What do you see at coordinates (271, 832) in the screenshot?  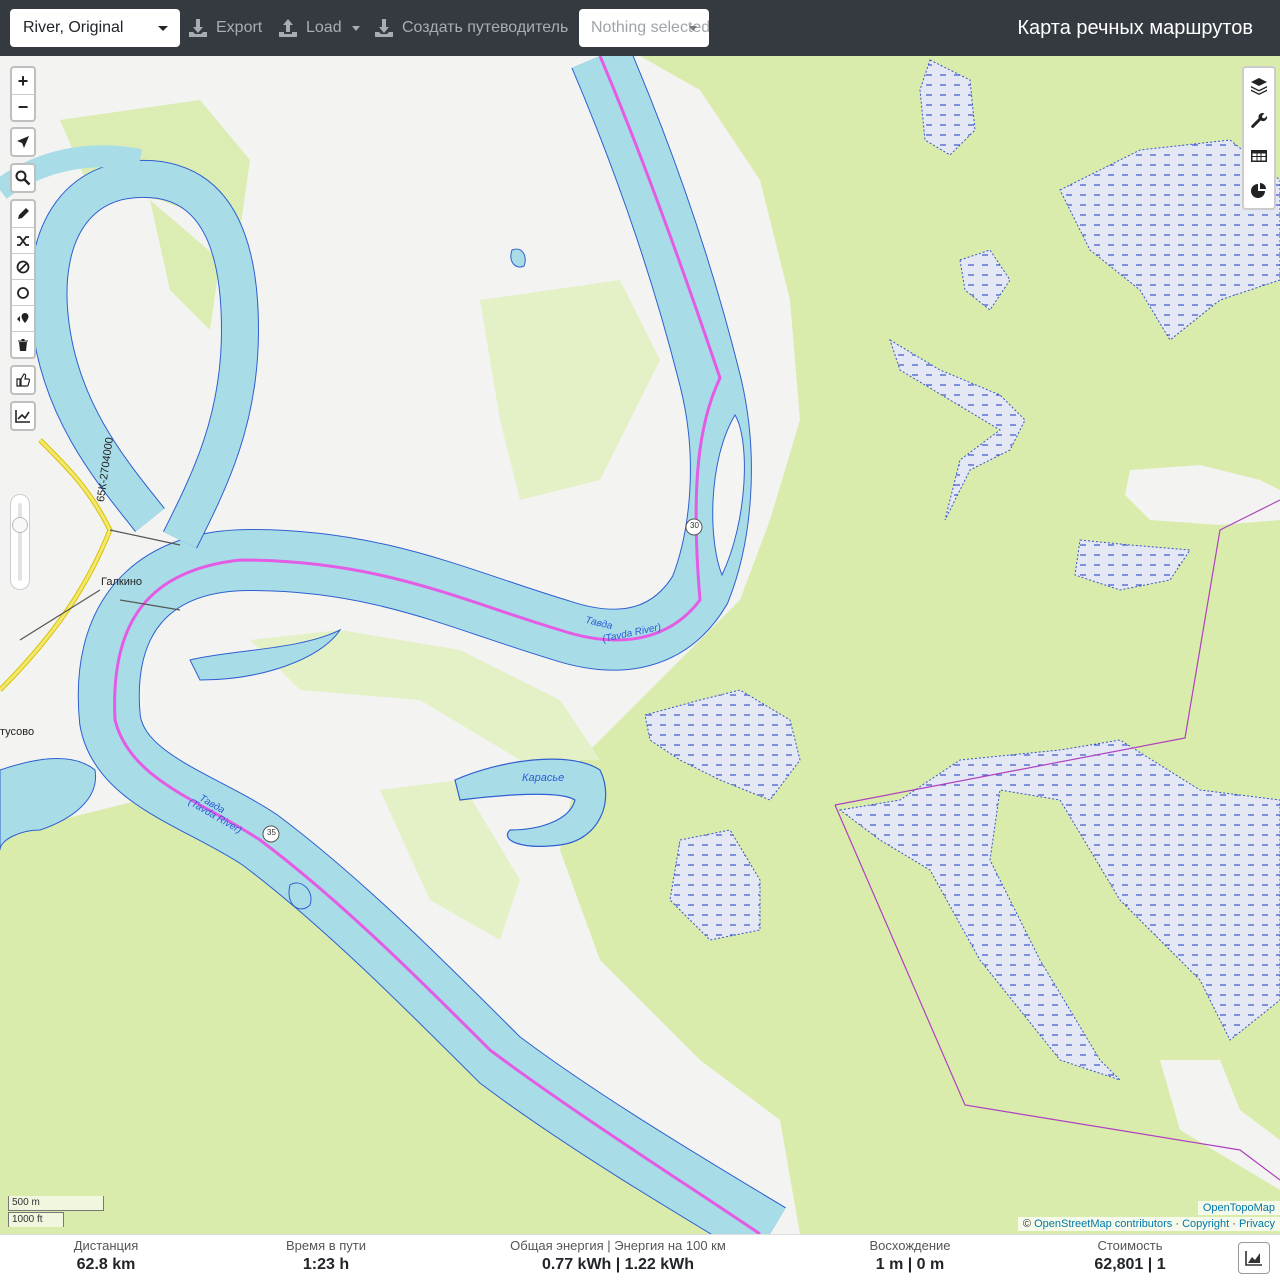 I see `km-marker-35: 35` at bounding box center [271, 832].